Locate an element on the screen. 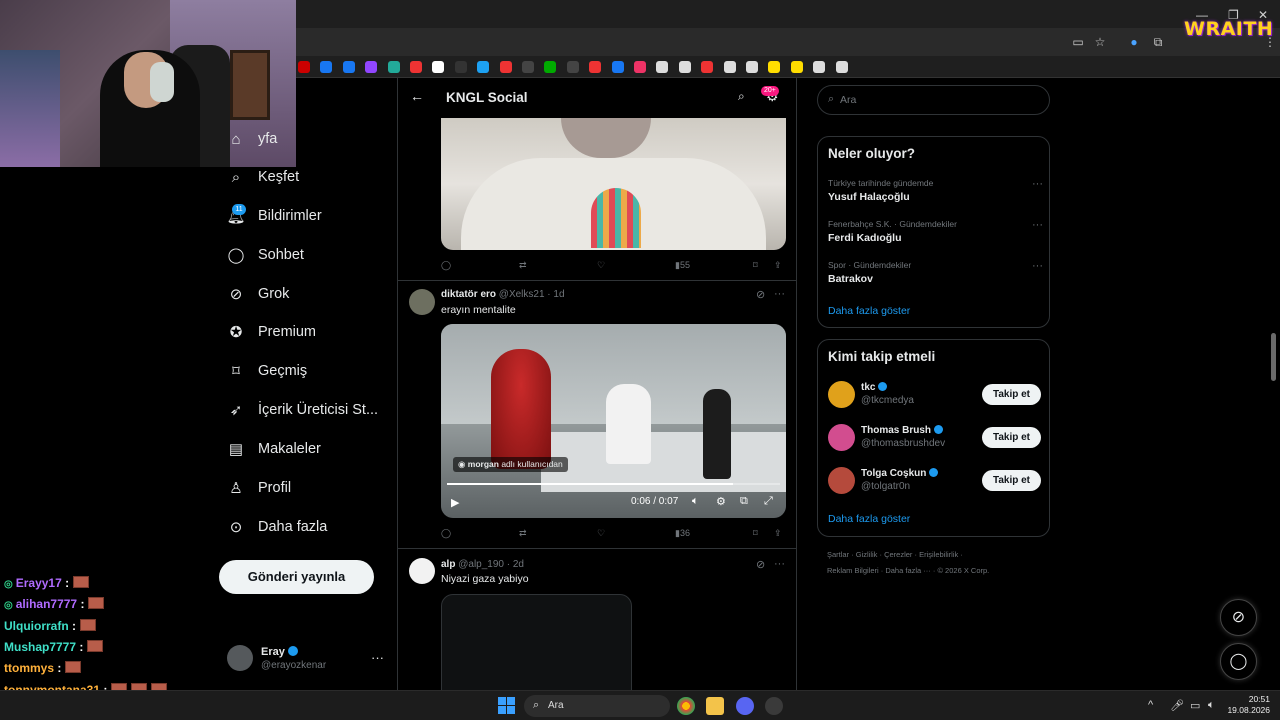 The height and width of the screenshot is (720, 1280). back-arrow-icon: ← is located at coordinates (417, 96).